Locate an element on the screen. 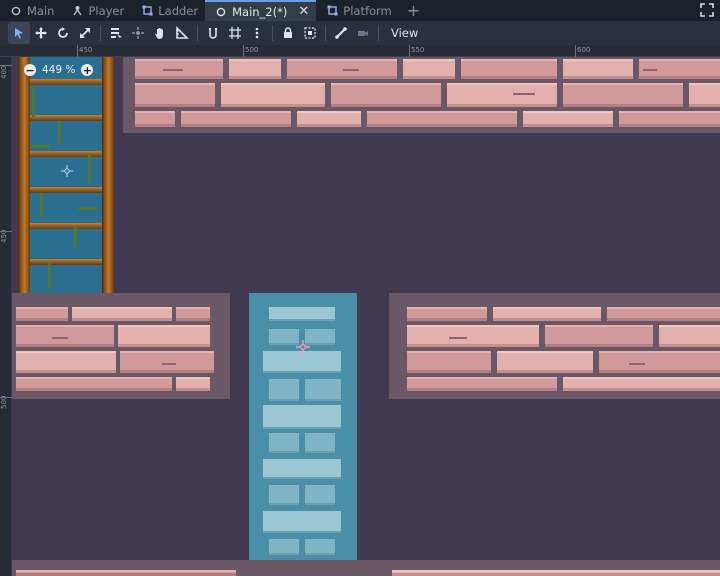 The image size is (720, 576). select-icon is located at coordinates (19, 33).